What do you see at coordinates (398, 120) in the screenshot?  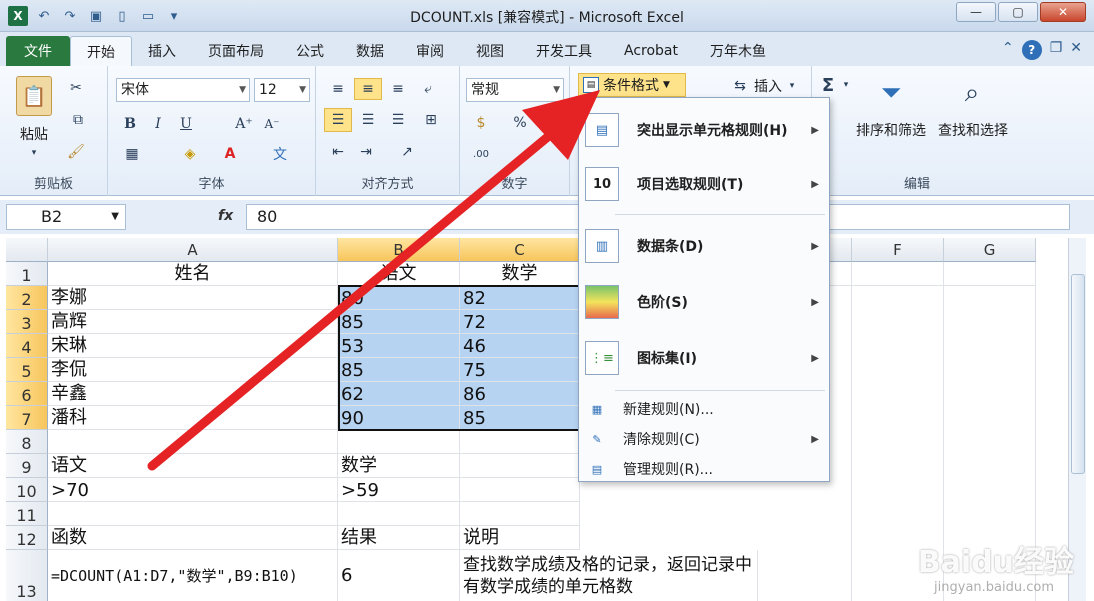 I see `align-right-icon: ☰` at bounding box center [398, 120].